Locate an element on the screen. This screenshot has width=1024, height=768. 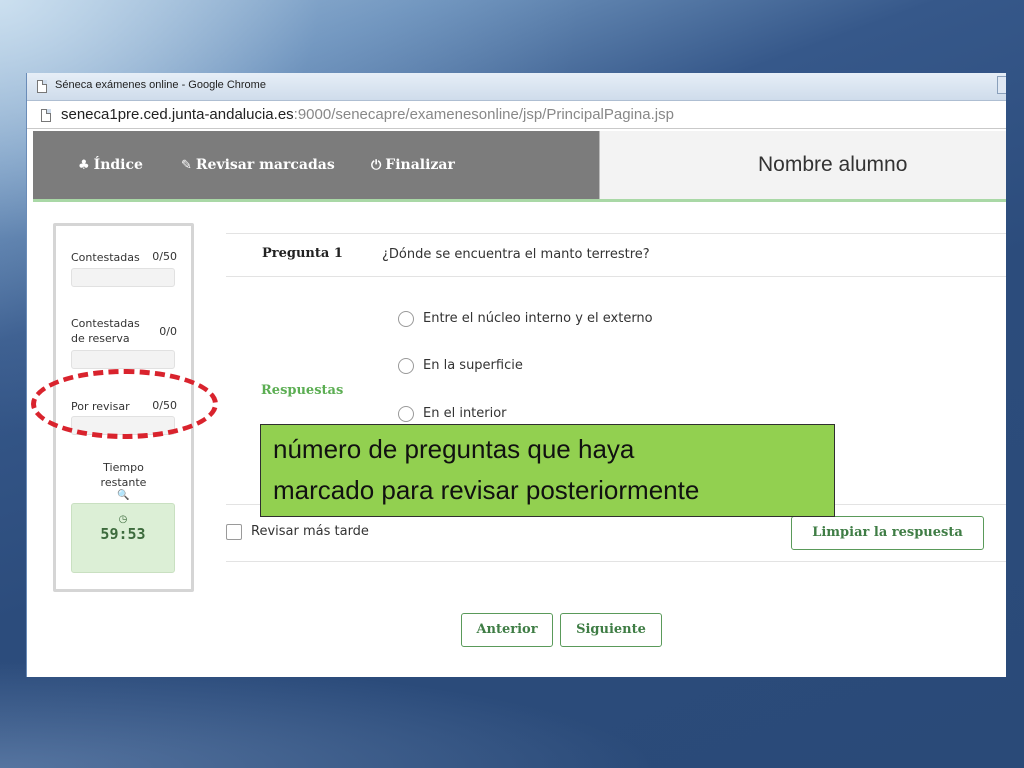
previous-button: Anterior is located at coordinates (507, 630).